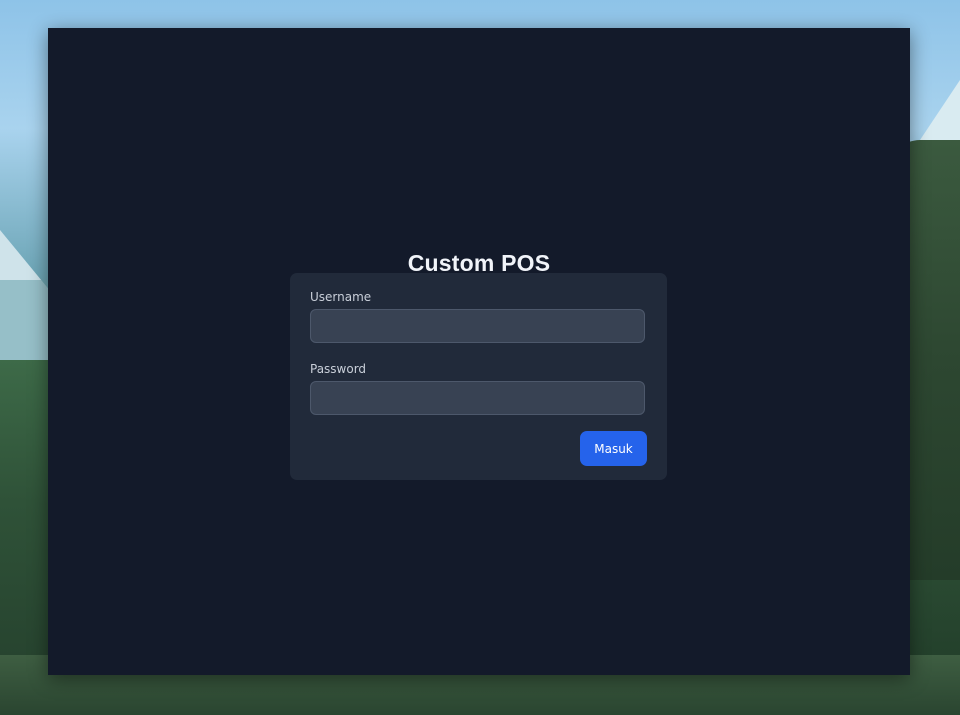 This screenshot has height=715, width=960. I want to click on login-button: Masuk, so click(613, 448).